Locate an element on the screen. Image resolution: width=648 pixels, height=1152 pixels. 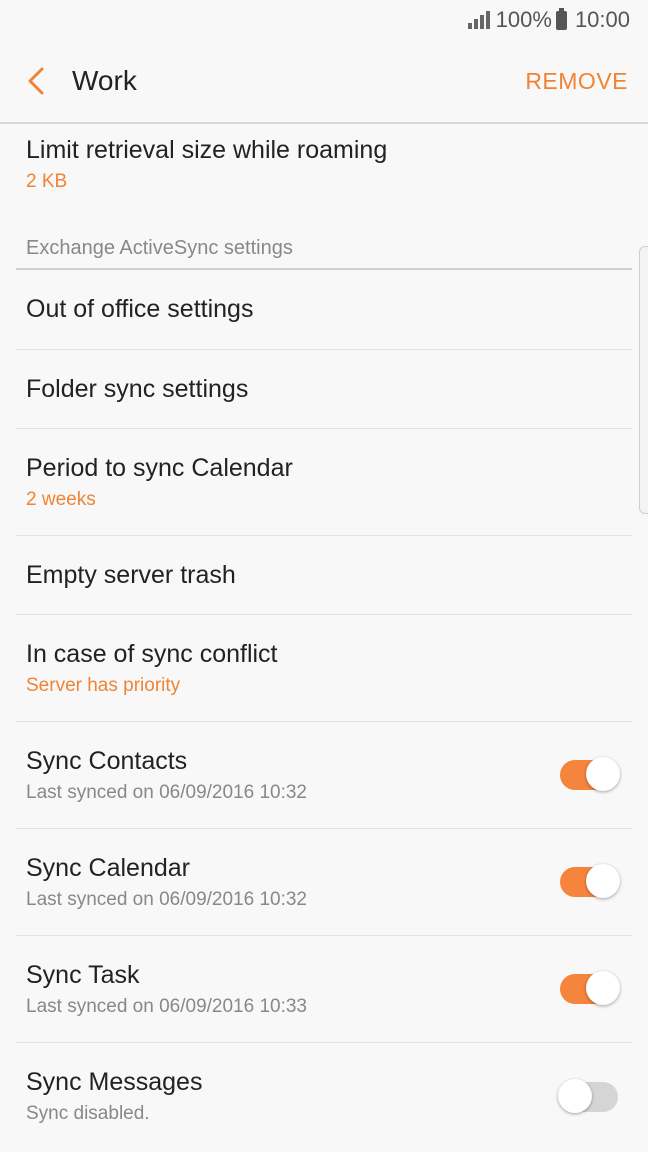
roaming-limit-item: Limit retrieval size while roaming 2 KB is located at coordinates (324, 167).